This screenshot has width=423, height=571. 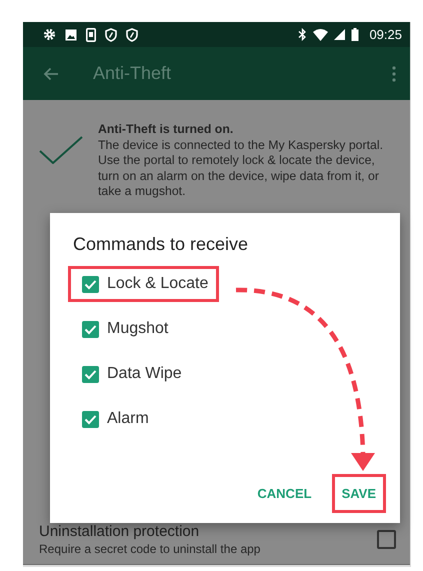 I want to click on back-arrow-icon, so click(x=51, y=73).